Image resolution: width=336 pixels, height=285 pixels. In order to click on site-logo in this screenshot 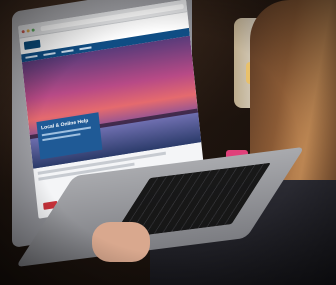, I will do `click(32, 44)`.